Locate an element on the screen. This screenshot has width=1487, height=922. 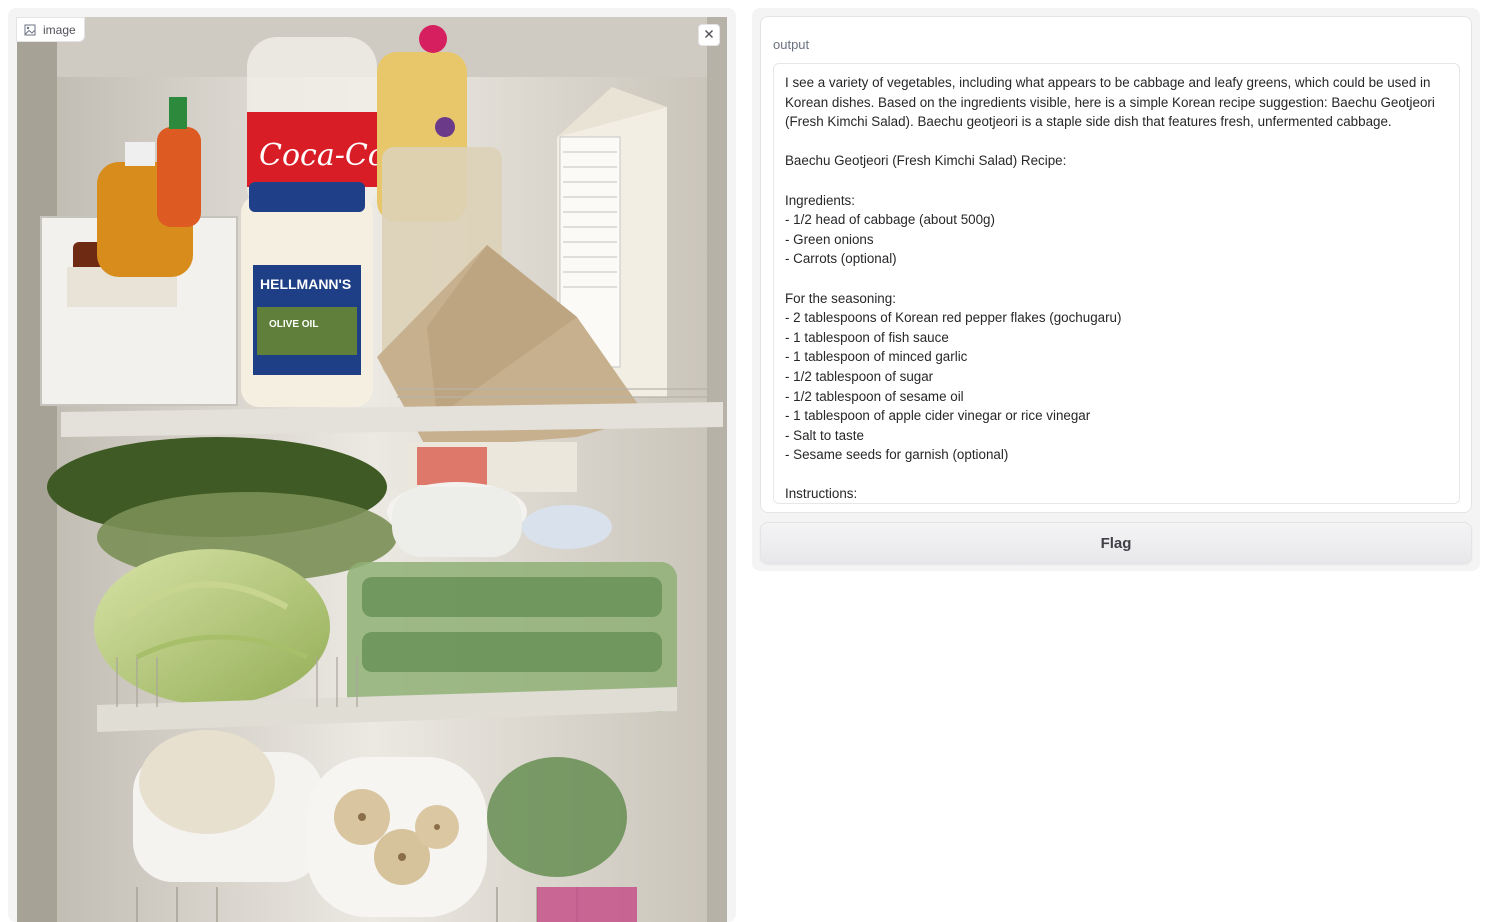
mayo-variant: OLIVE OIL is located at coordinates (293, 324).